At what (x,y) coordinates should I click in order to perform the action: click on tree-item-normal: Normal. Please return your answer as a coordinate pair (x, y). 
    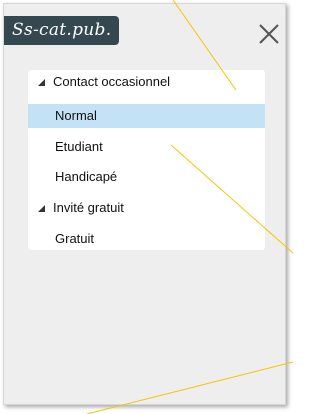
    Looking at the image, I should click on (146, 116).